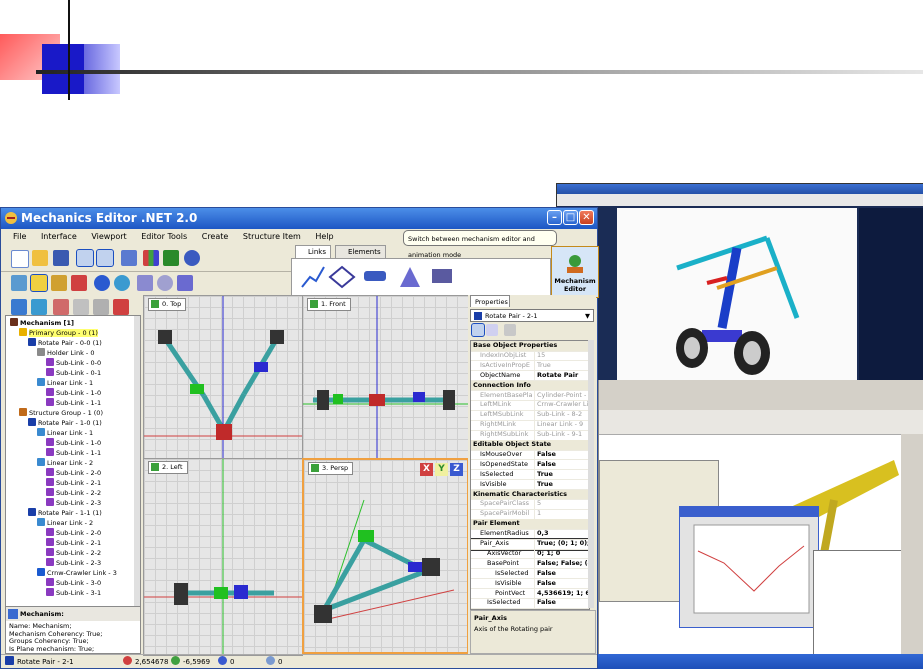 The width and height of the screenshot is (923, 669). I want to click on rotate-icon, so click(165, 283).